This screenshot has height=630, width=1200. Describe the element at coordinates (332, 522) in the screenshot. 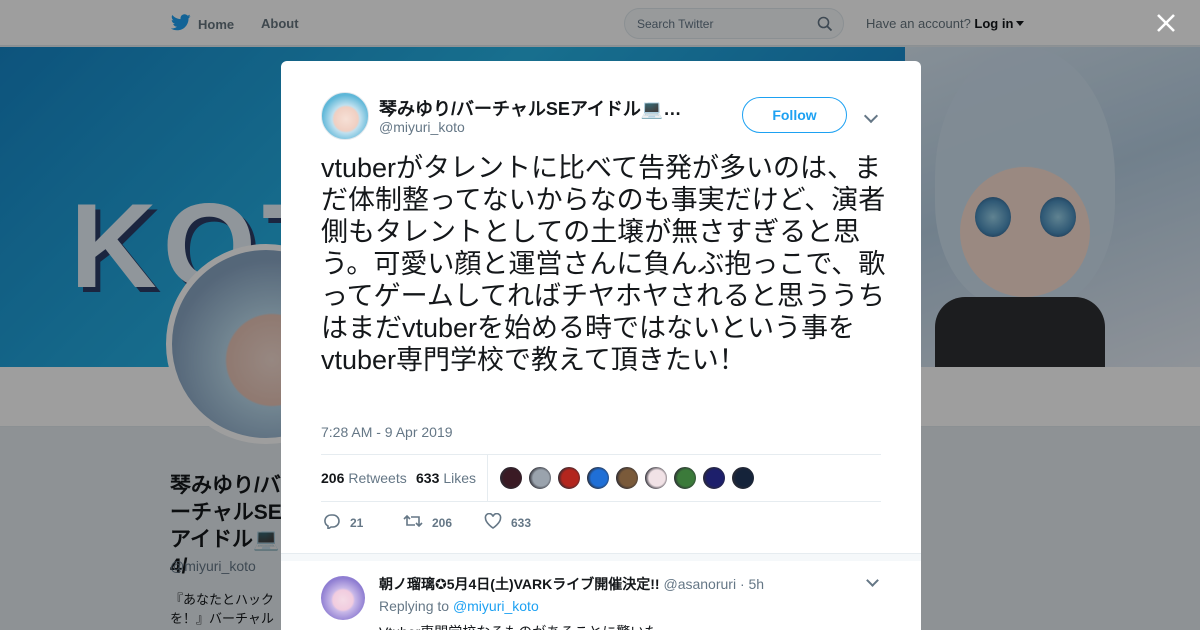

I see `reply-icon` at that location.